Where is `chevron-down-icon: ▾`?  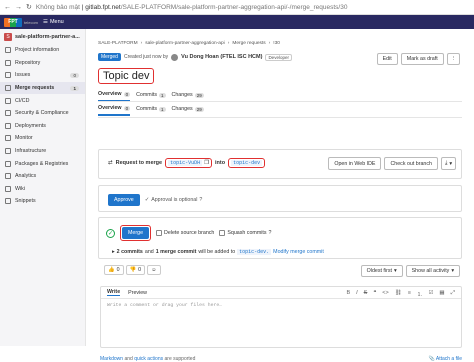 chevron-down-icon: ▾ is located at coordinates (395, 271).